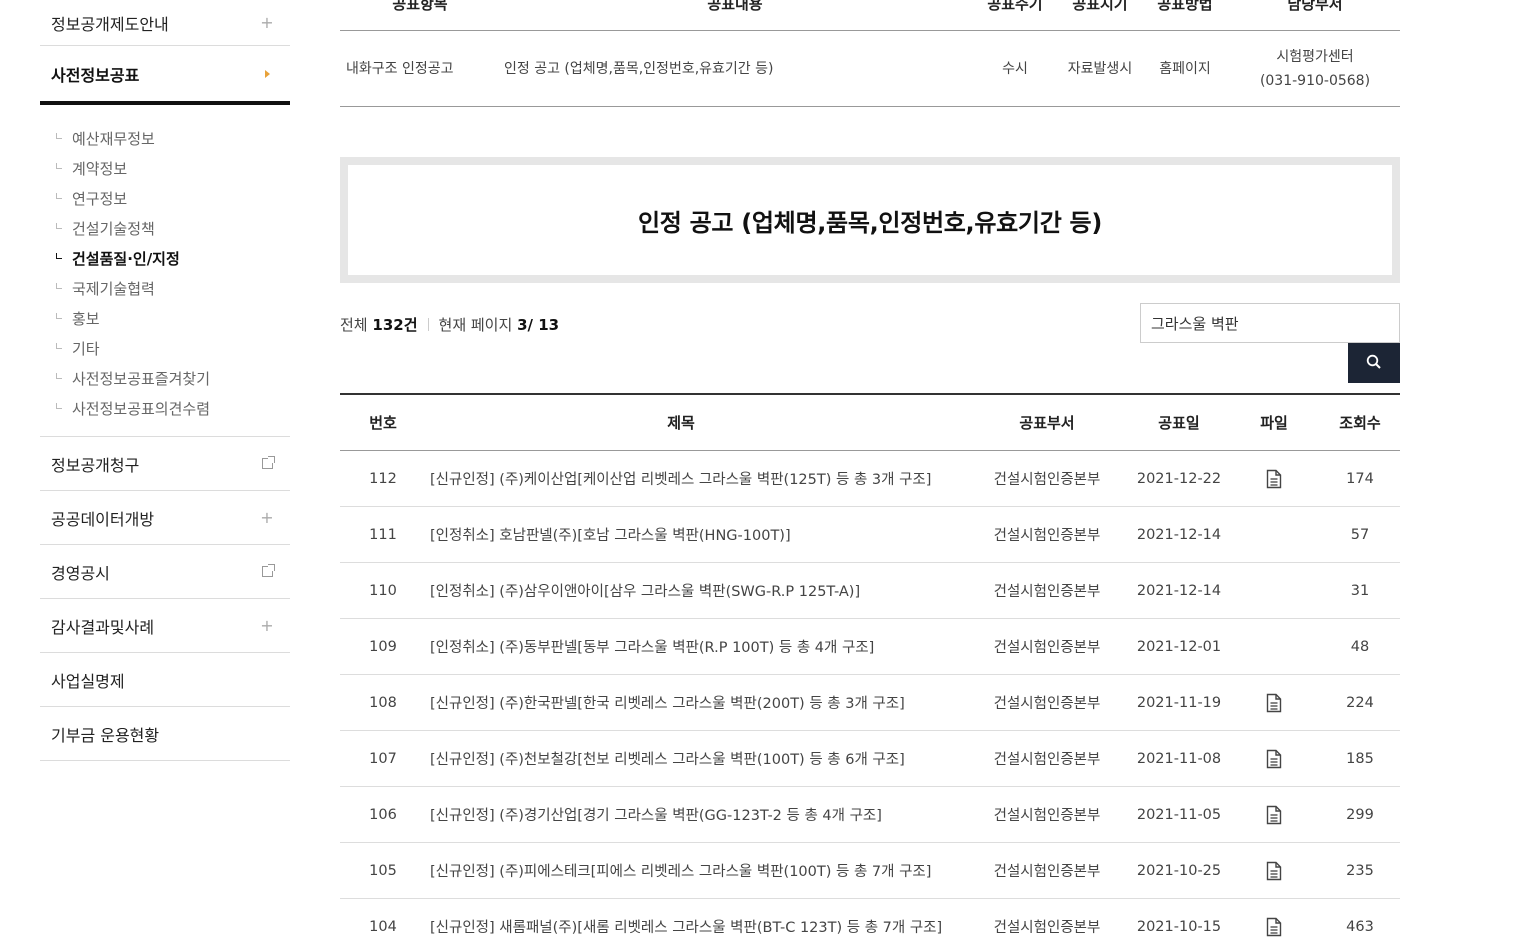 The height and width of the screenshot is (942, 1534). What do you see at coordinates (1015, 6) in the screenshot?
I see `header-cycle: 공표주기` at bounding box center [1015, 6].